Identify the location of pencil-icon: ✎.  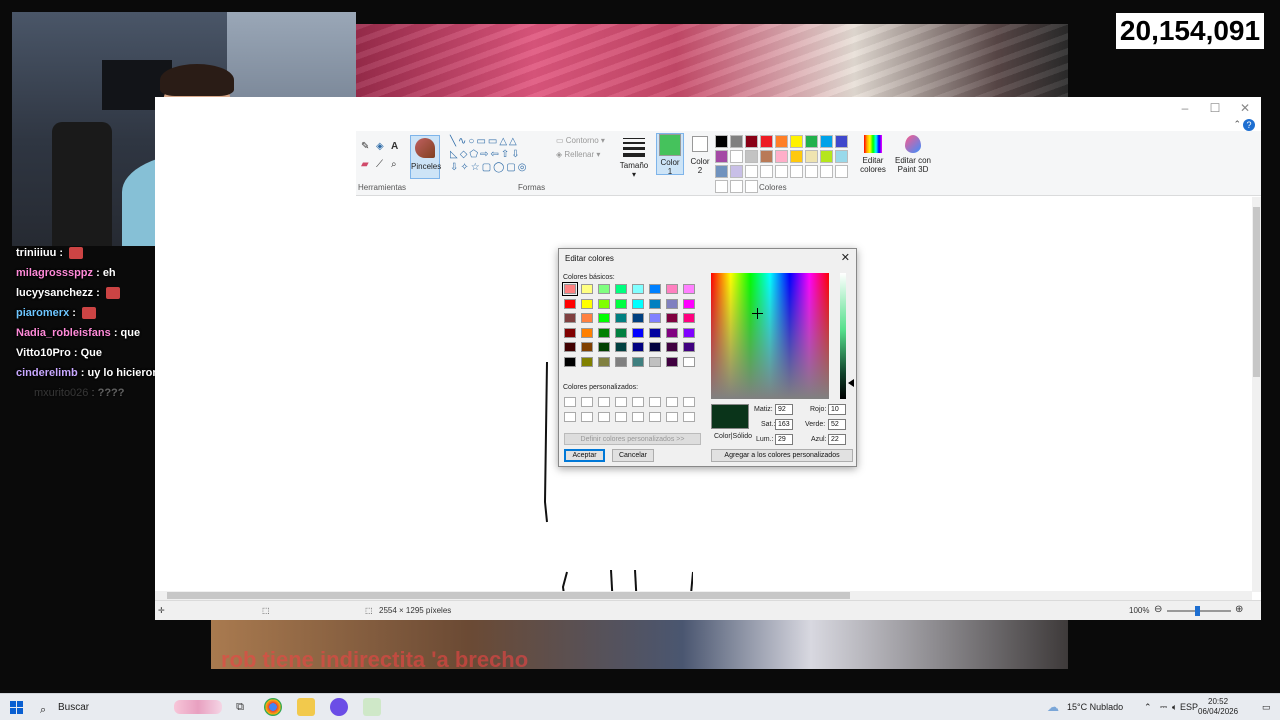
(365, 147).